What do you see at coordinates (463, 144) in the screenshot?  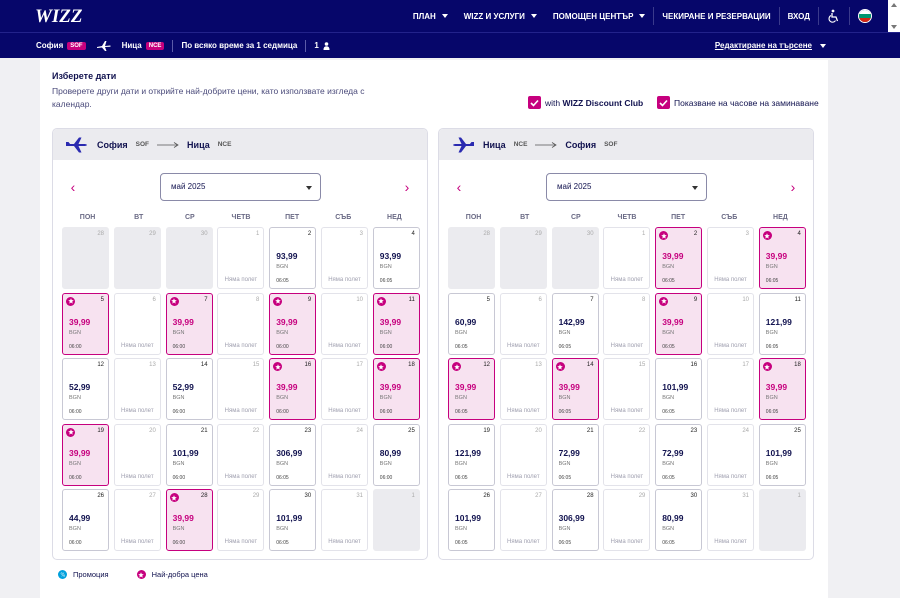 I see `airplane-icon` at bounding box center [463, 144].